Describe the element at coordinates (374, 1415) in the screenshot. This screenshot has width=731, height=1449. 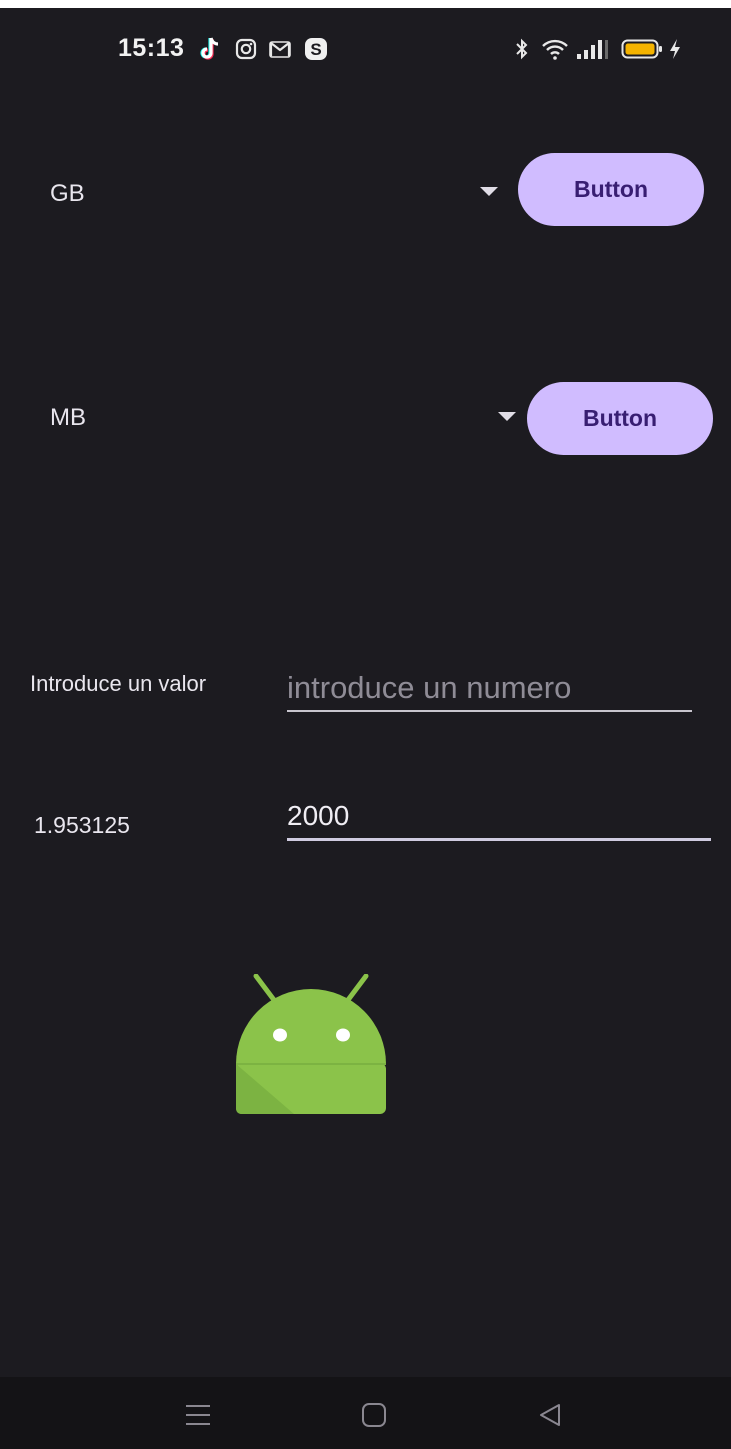
I see `home-icon` at that location.